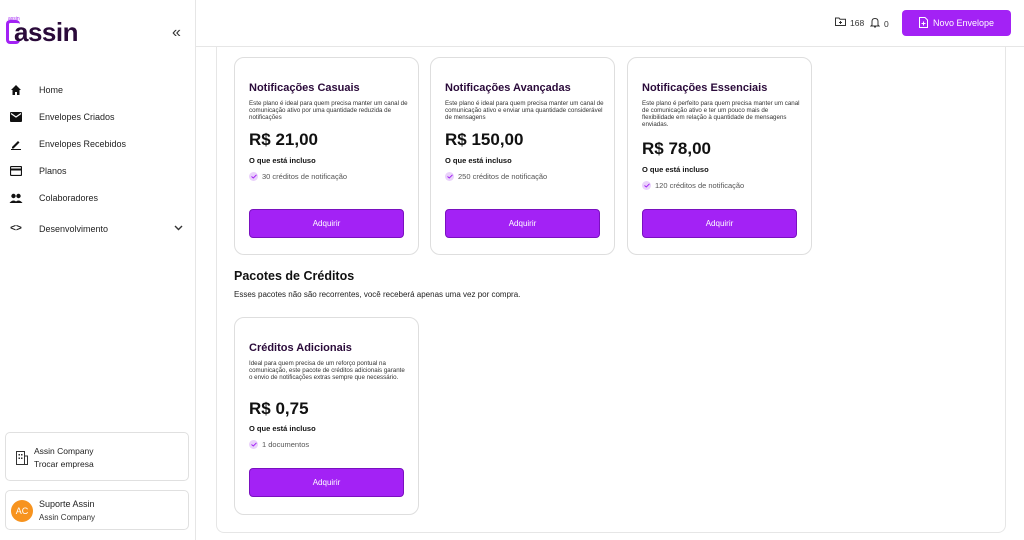 The image size is (1024, 540). What do you see at coordinates (963, 23) in the screenshot?
I see `new-envelope-label: Novo Envelope` at bounding box center [963, 23].